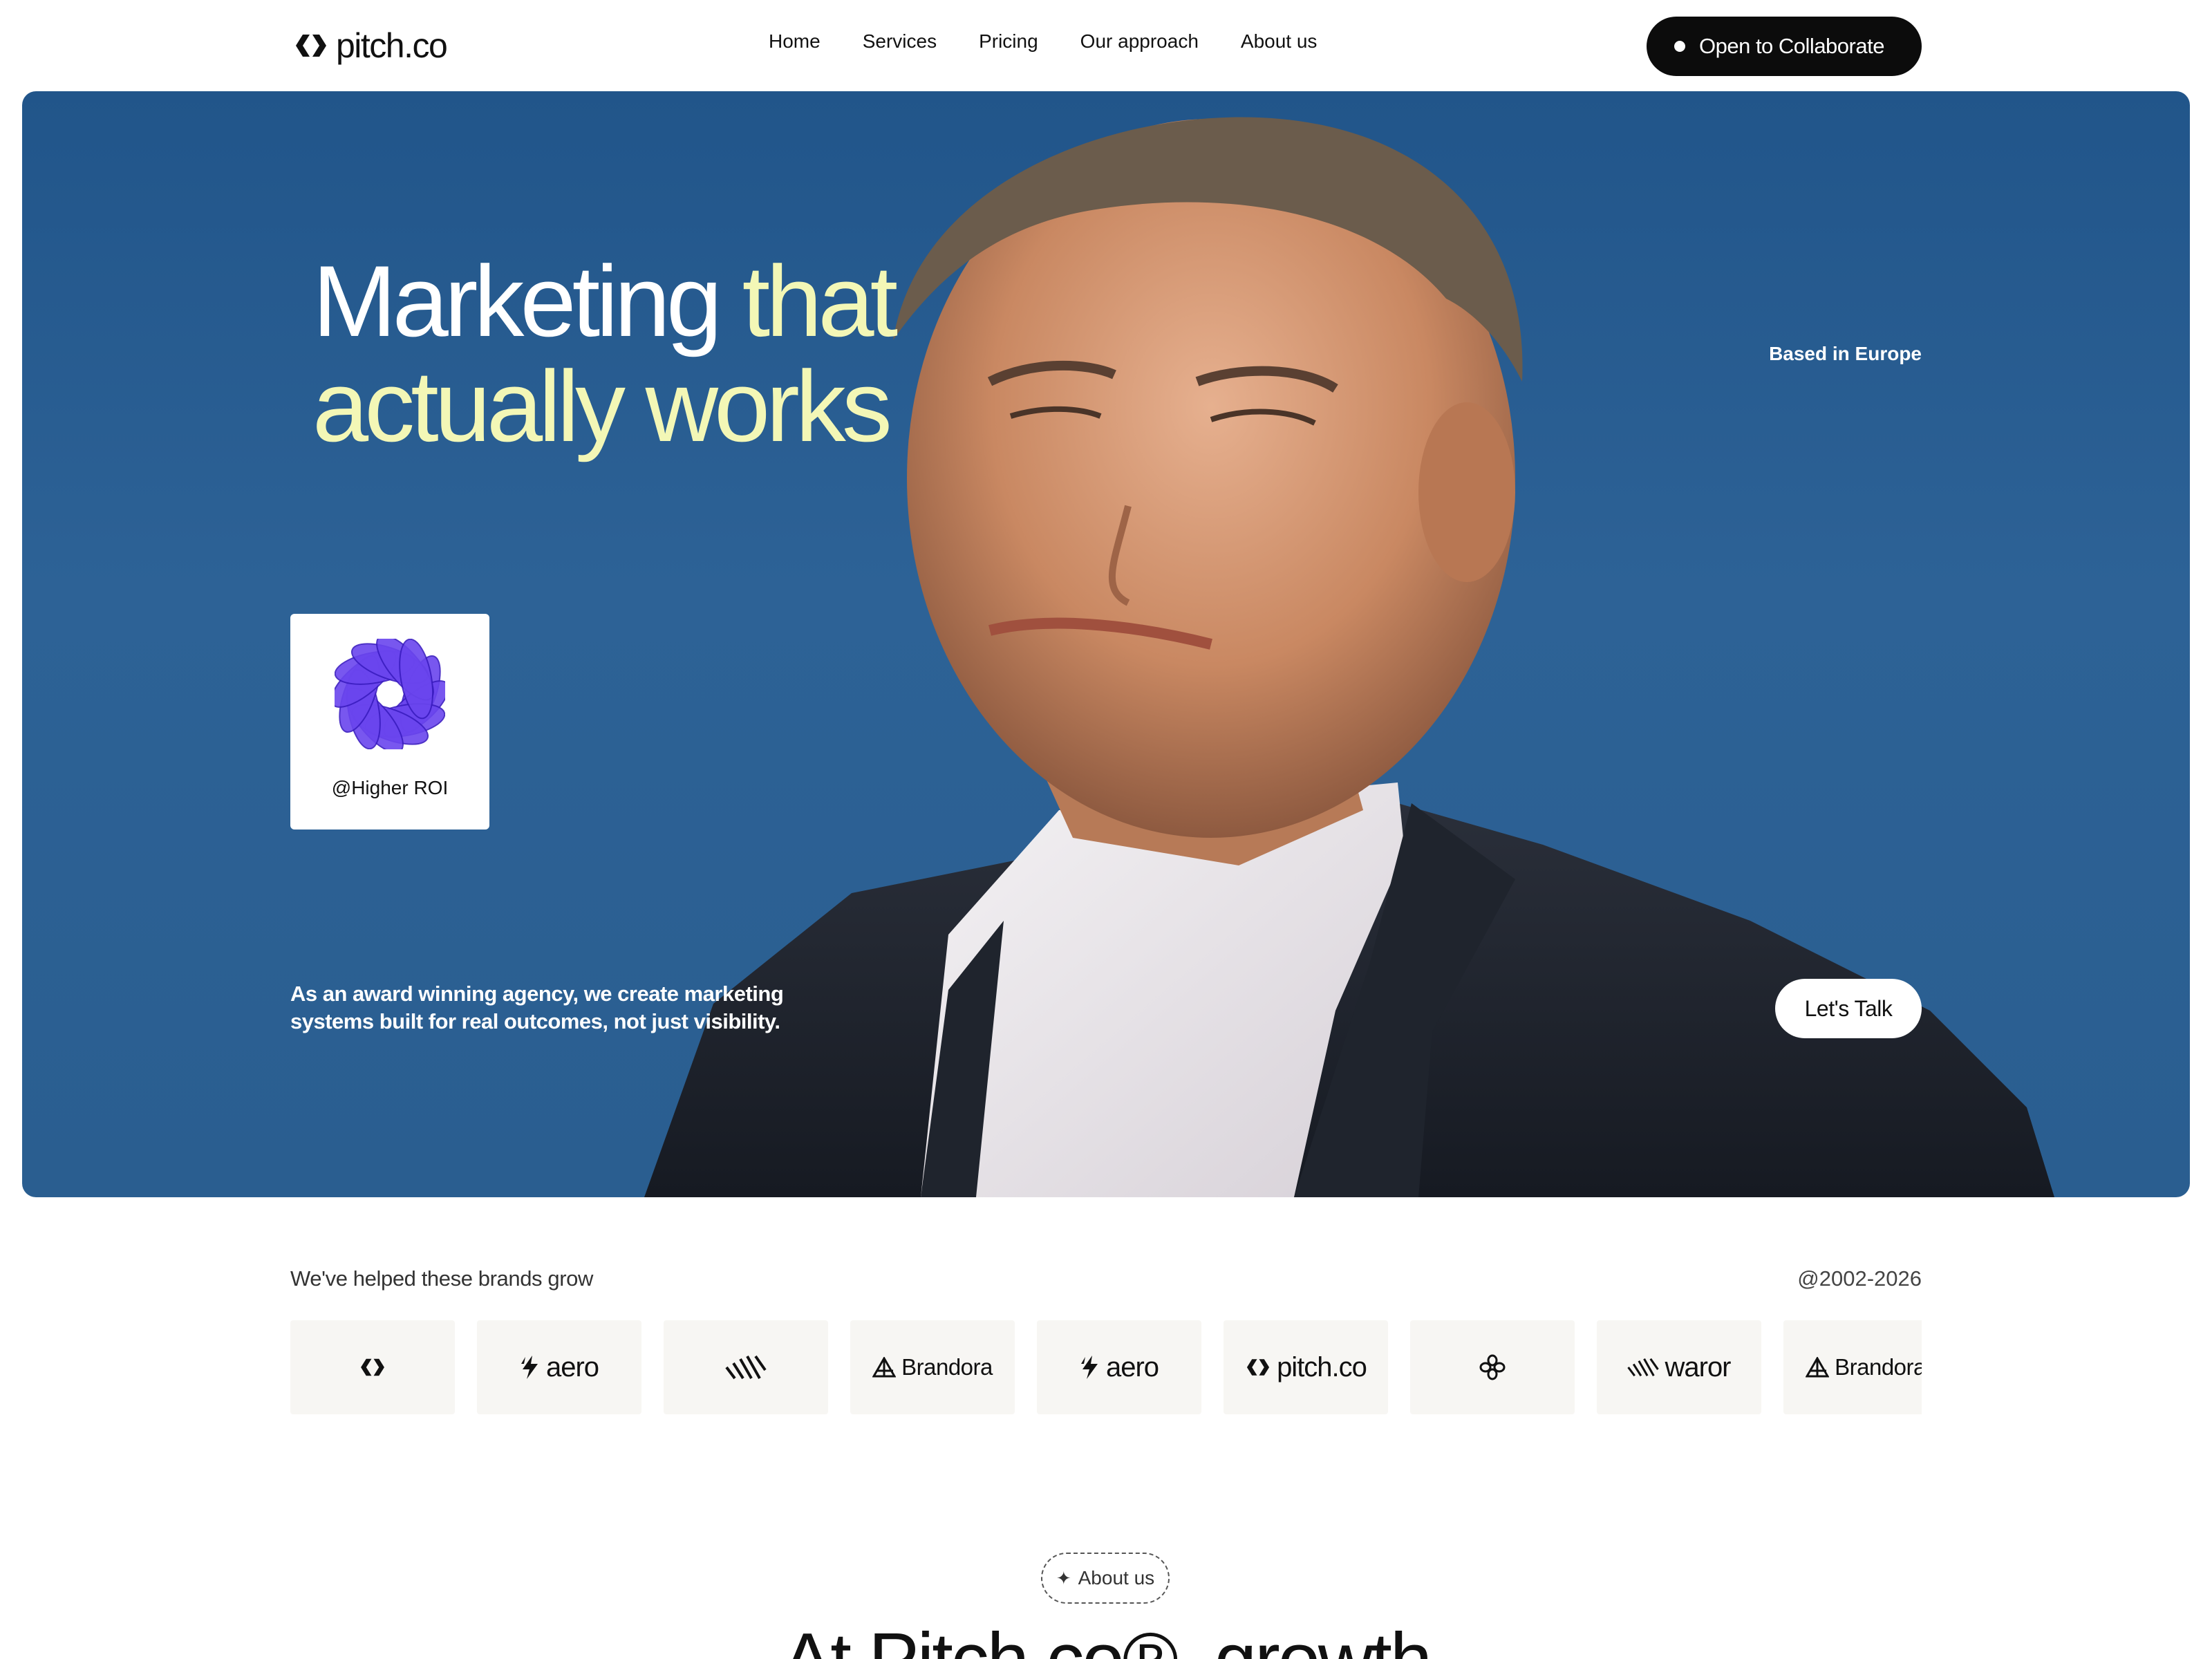  Describe the element at coordinates (1859, 1278) in the screenshot. I see `brands-years-label: @2002-2026` at that location.